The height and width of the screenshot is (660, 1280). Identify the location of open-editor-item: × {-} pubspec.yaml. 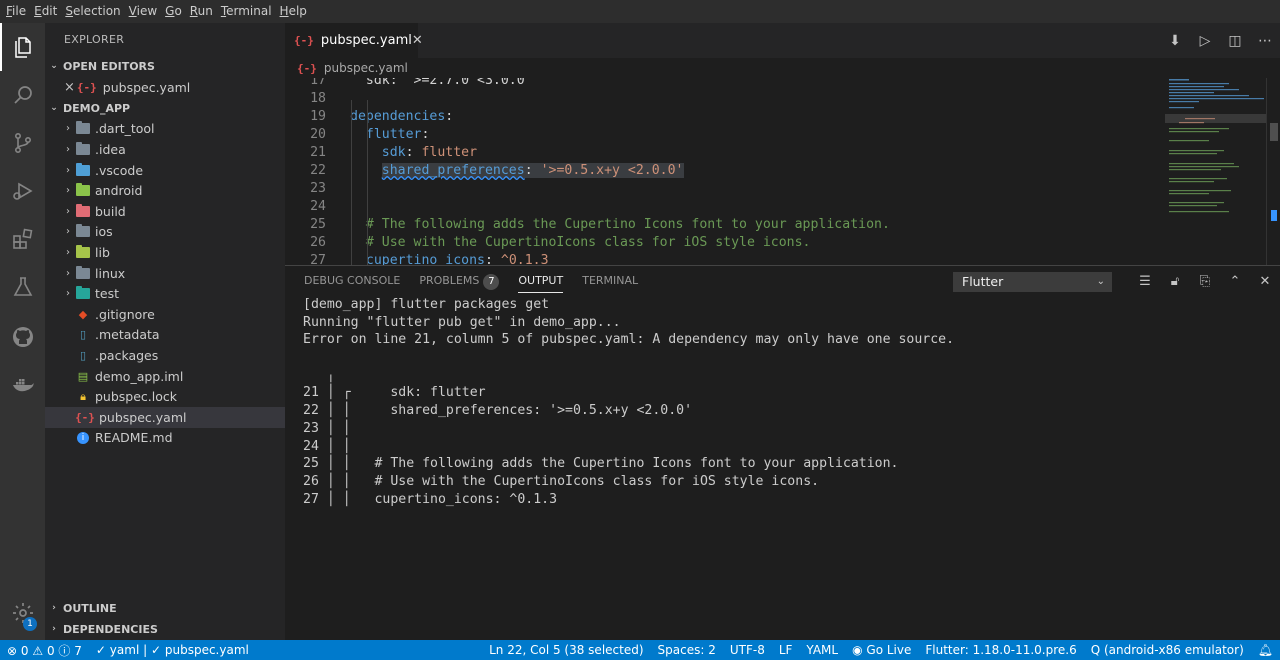
(165, 87).